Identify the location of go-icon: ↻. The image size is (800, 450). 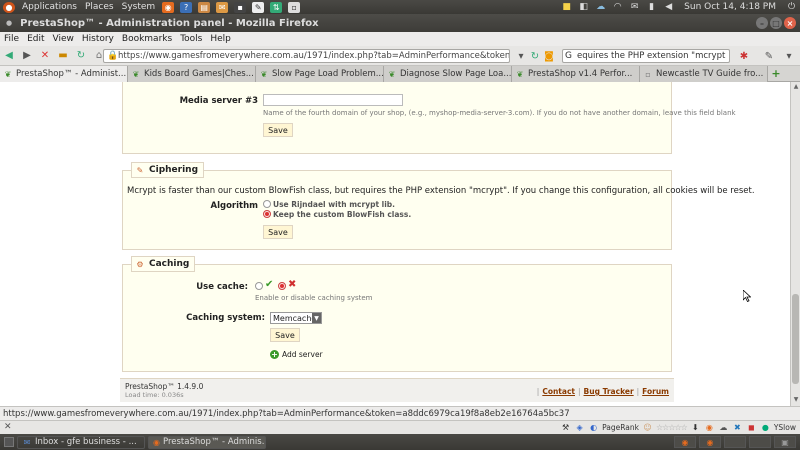
(535, 56).